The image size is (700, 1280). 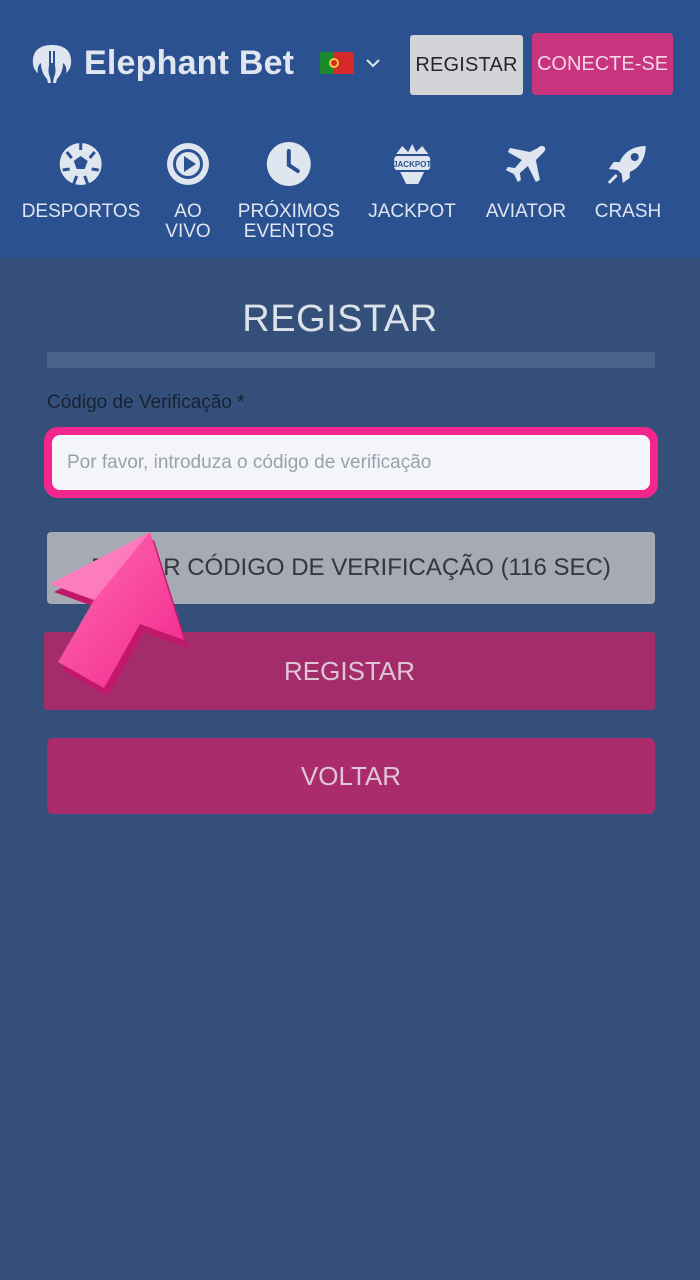 I want to click on verification-code-input, so click(x=351, y=462).